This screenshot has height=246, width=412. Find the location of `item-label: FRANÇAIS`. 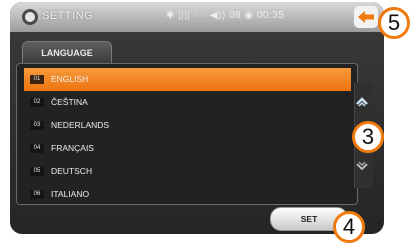

item-label: FRANÇAIS is located at coordinates (72, 148).